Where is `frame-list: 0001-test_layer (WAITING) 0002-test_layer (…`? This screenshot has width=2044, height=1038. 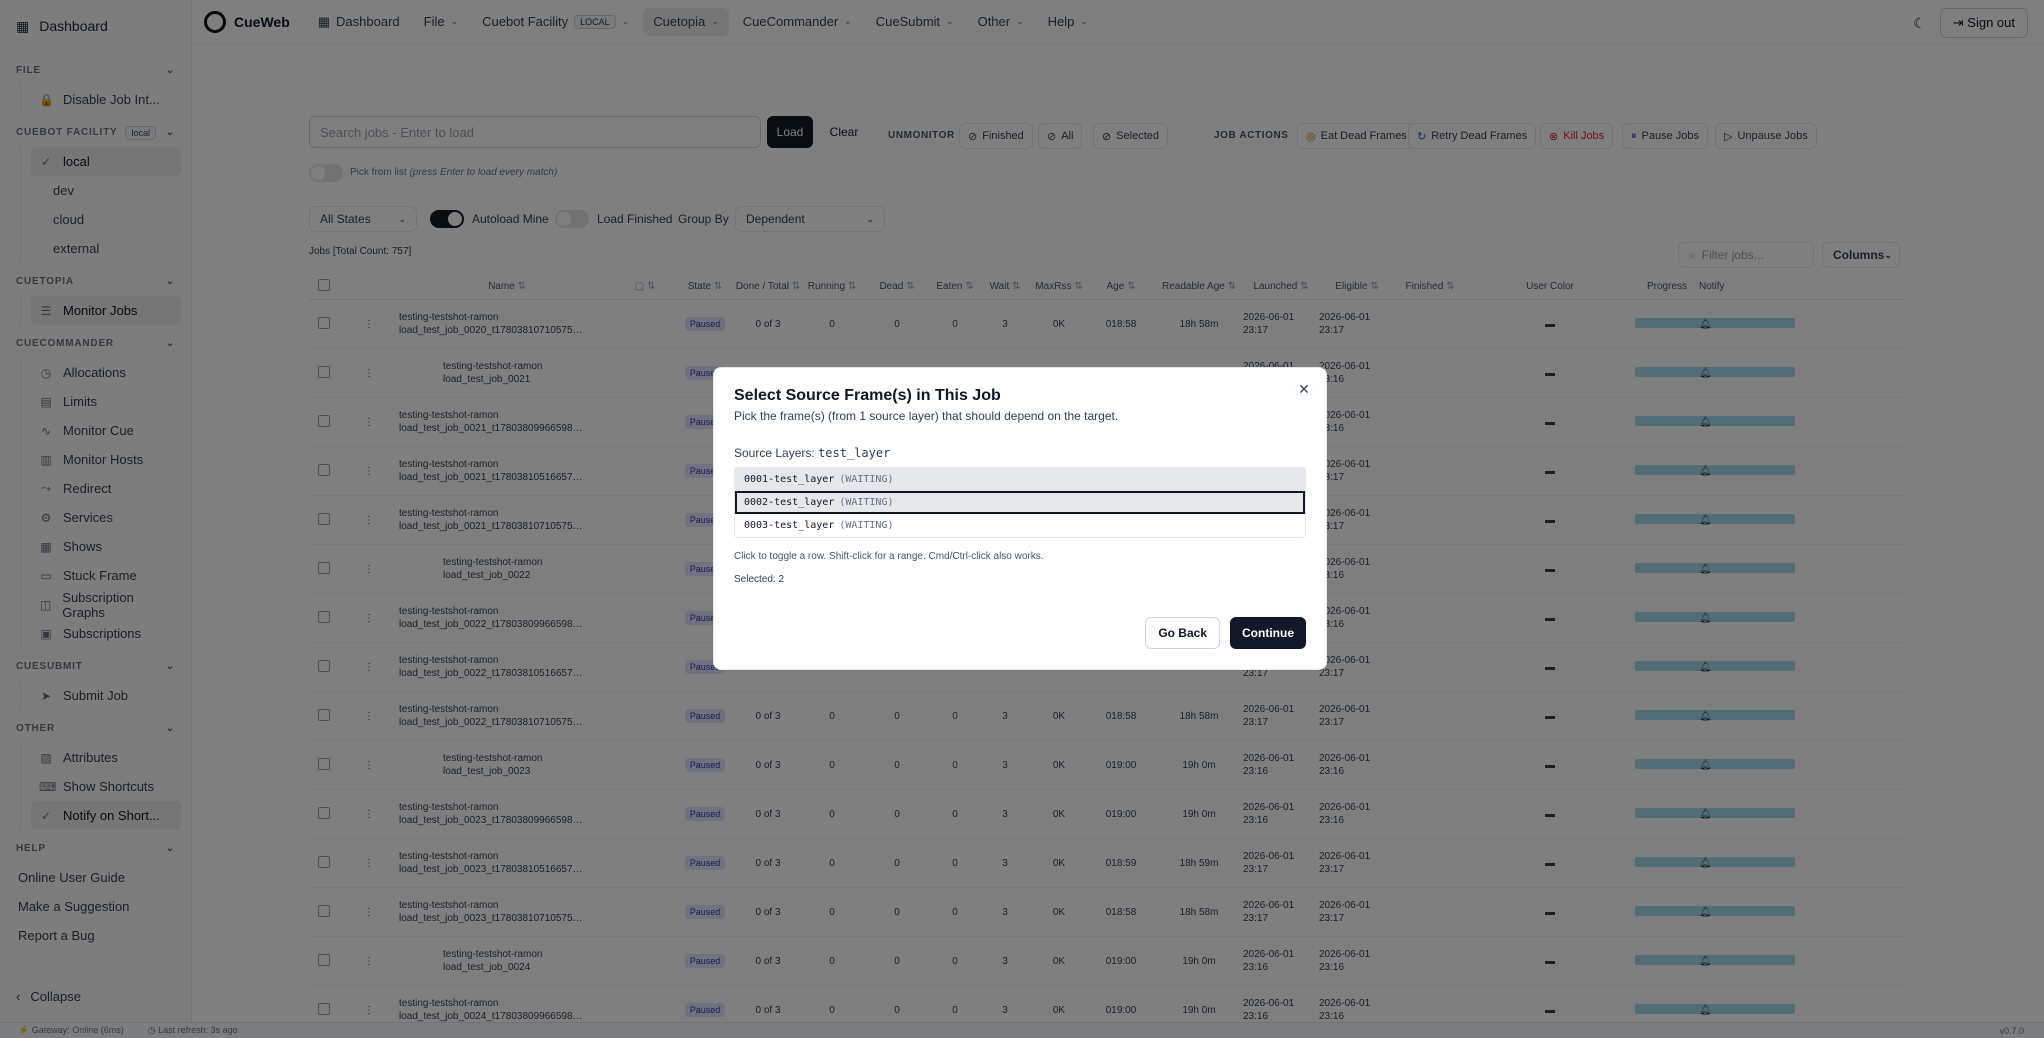 frame-list: 0001-test_layer (WAITING) 0002-test_layer (… is located at coordinates (1020, 502).